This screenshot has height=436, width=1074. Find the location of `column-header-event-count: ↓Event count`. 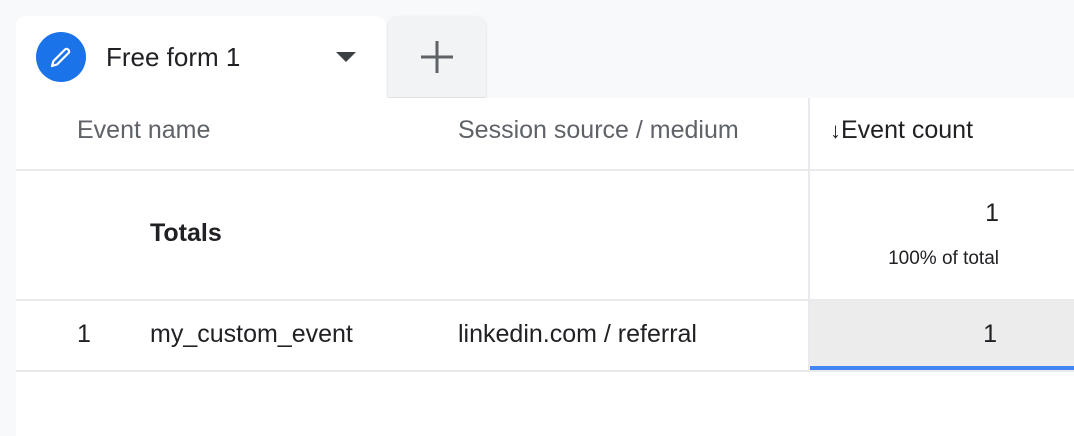

column-header-event-count: ↓Event count is located at coordinates (901, 130).